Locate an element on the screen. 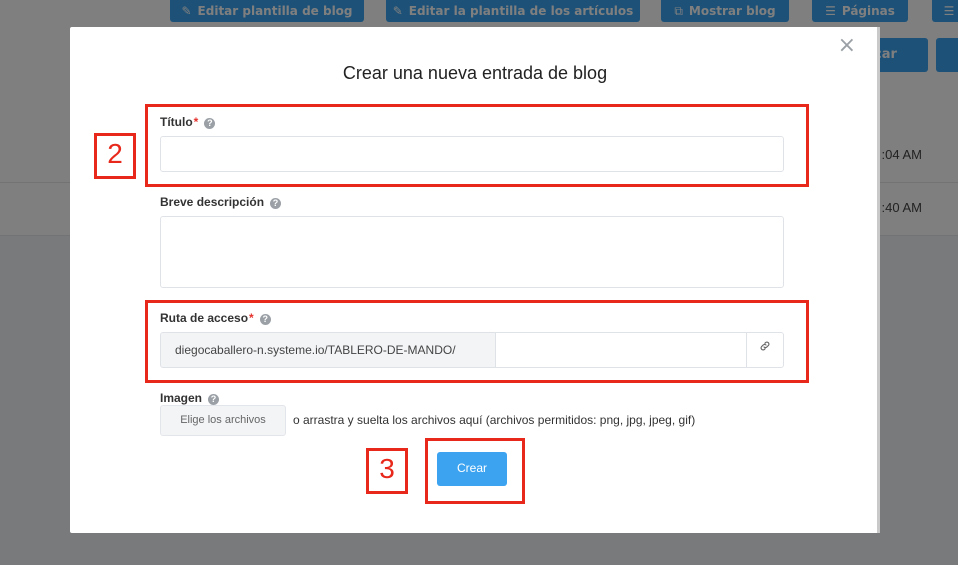 The height and width of the screenshot is (565, 958). annotation-box-path is located at coordinates (477, 341).